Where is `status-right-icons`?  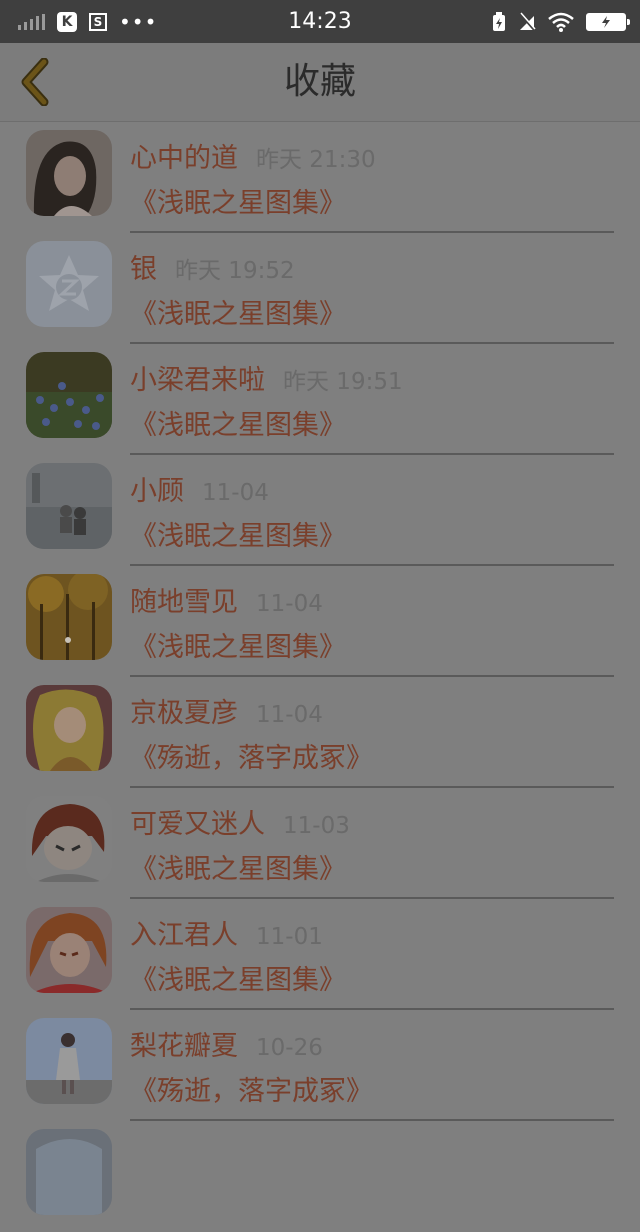
status-right-icons is located at coordinates (561, 22).